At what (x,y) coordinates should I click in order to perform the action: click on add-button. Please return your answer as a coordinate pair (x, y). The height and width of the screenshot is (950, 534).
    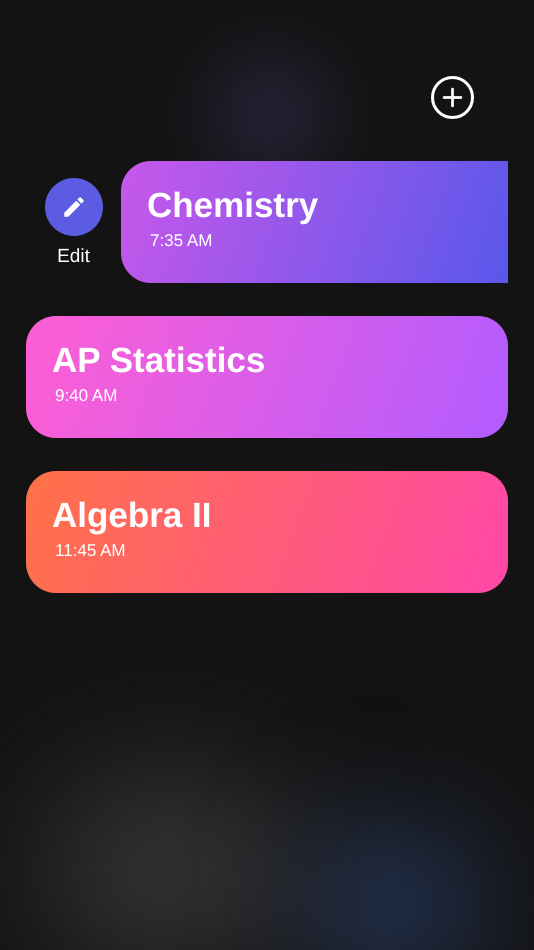
    Looking at the image, I should click on (452, 97).